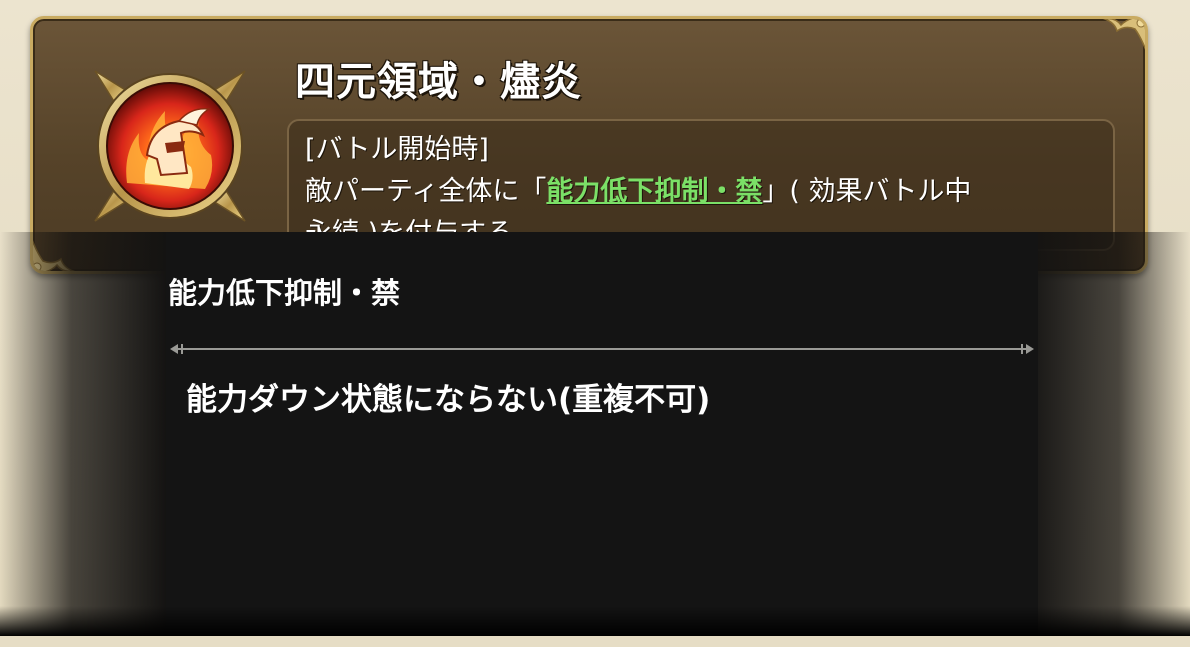  I want to click on divider-line, so click(602, 349).